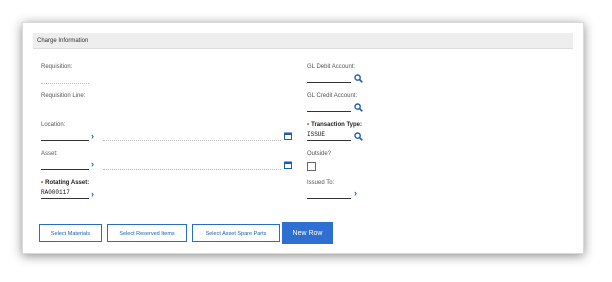  I want to click on outside-checkbox, so click(311, 166).